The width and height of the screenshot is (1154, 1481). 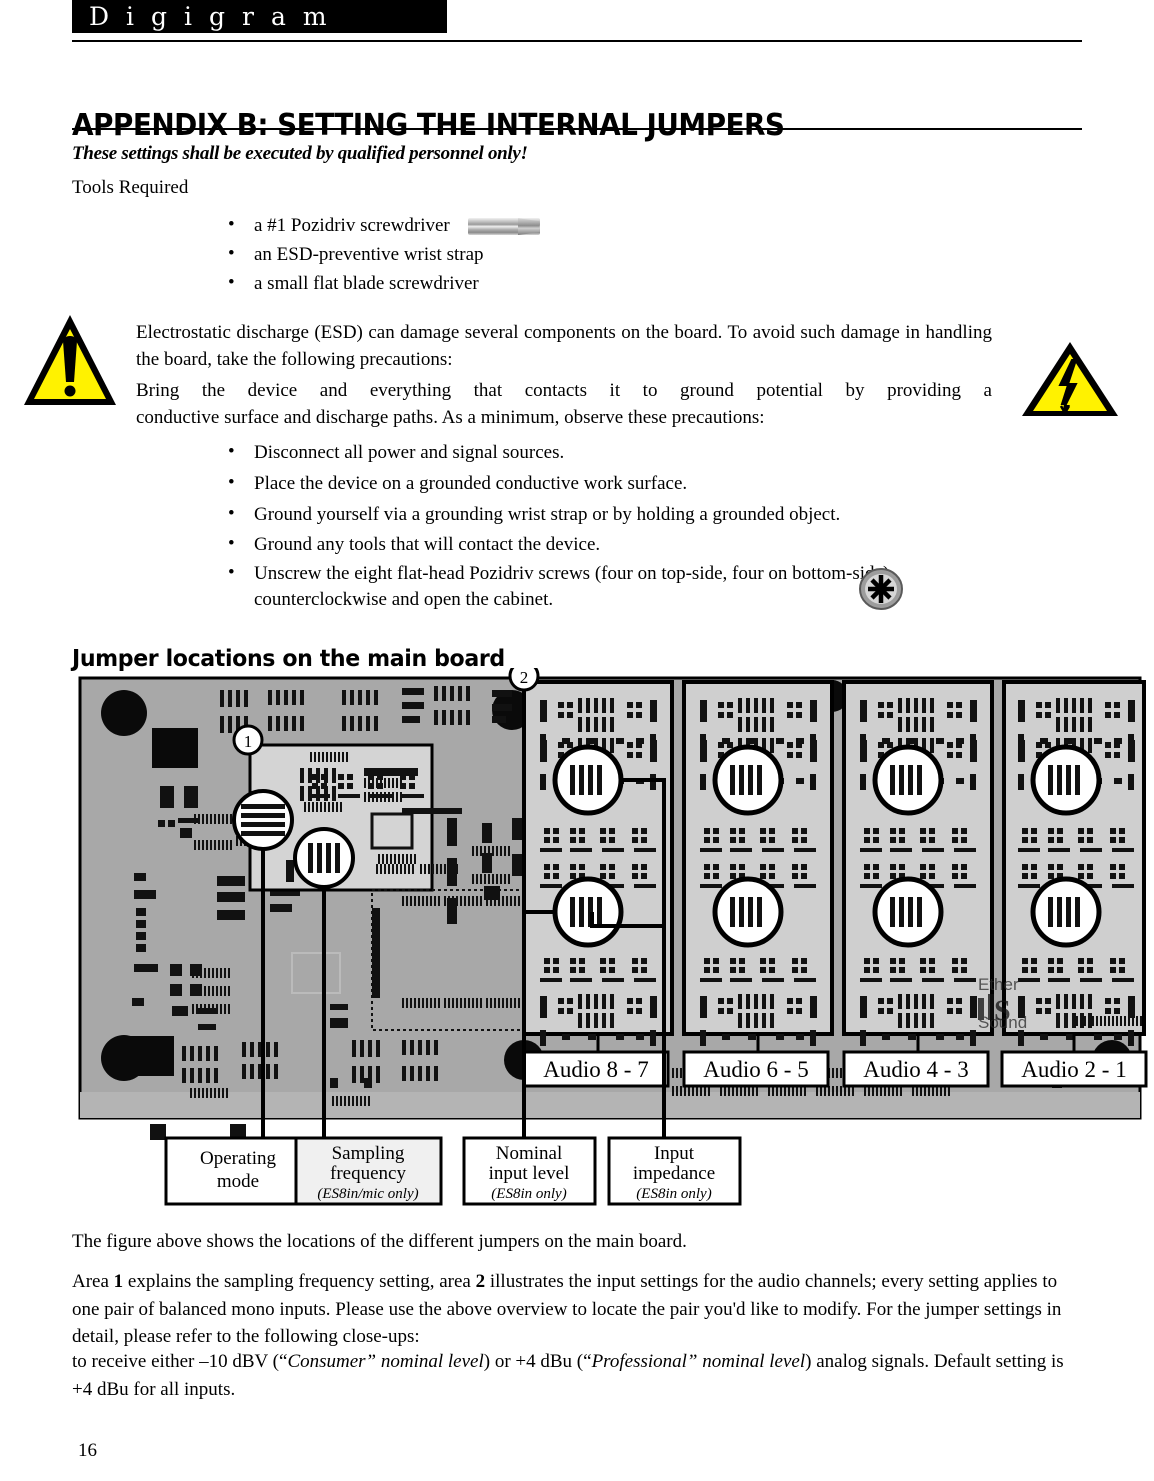 What do you see at coordinates (180, 1361) in the screenshot?
I see `levels-text-pre: to receive either –10 dBV (“` at bounding box center [180, 1361].